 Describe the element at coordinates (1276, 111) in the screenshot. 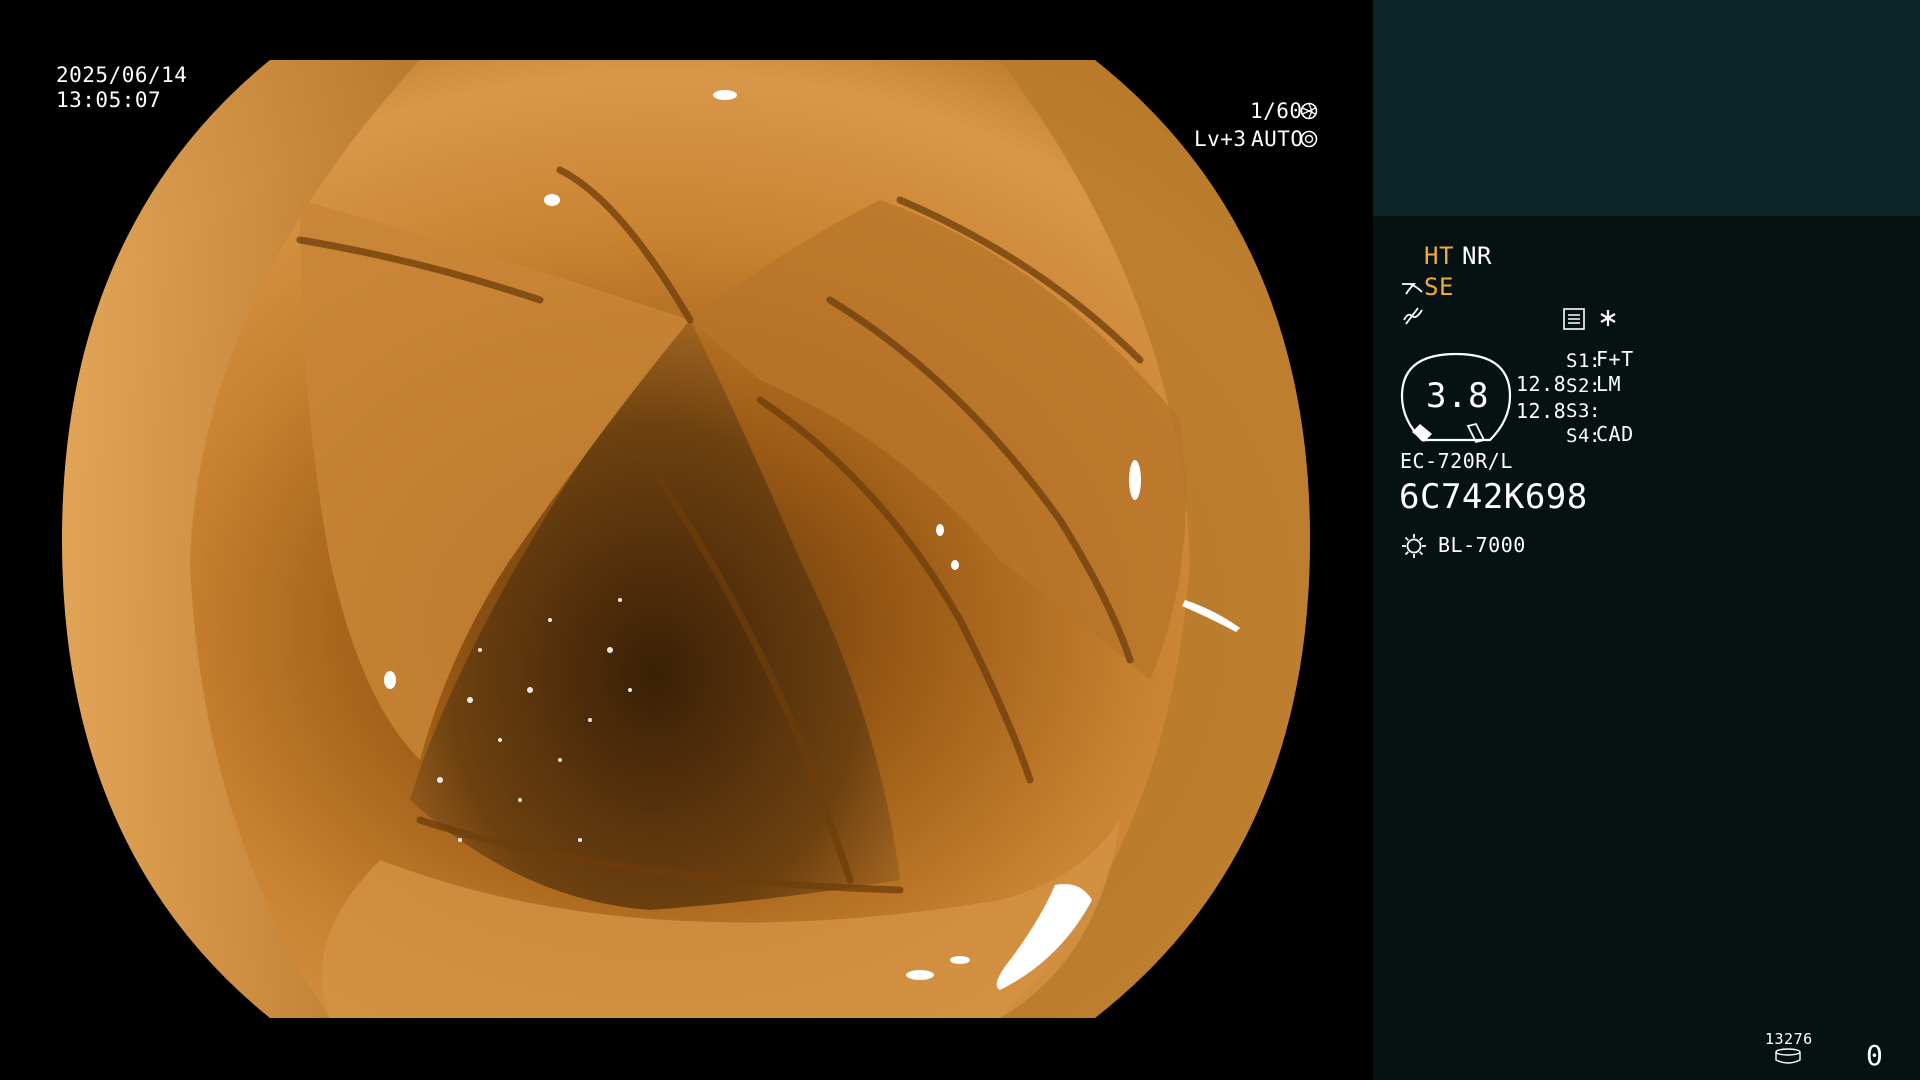

I see `shutter-speed: 1/60` at that location.